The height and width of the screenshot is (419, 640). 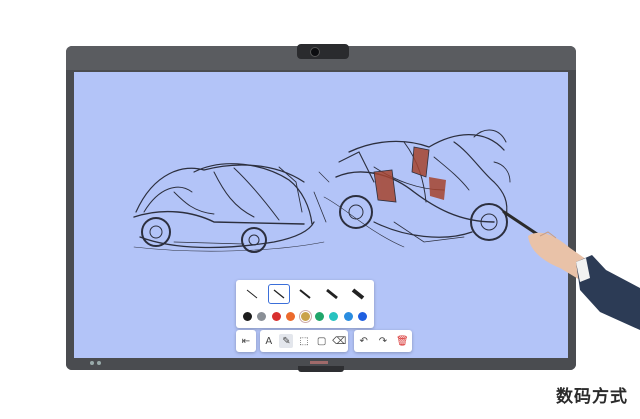 I want to click on stylus-icon, so click(x=522, y=224).